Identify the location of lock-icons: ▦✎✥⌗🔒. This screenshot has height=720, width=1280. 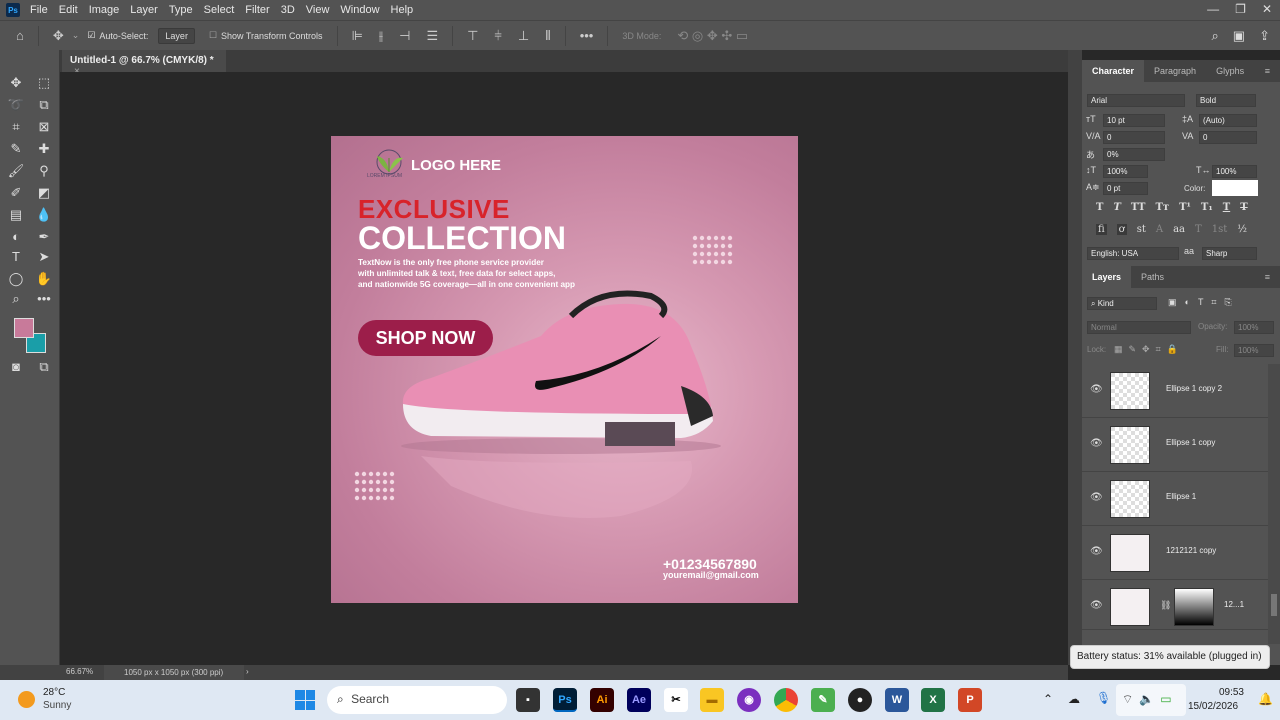
(1149, 349).